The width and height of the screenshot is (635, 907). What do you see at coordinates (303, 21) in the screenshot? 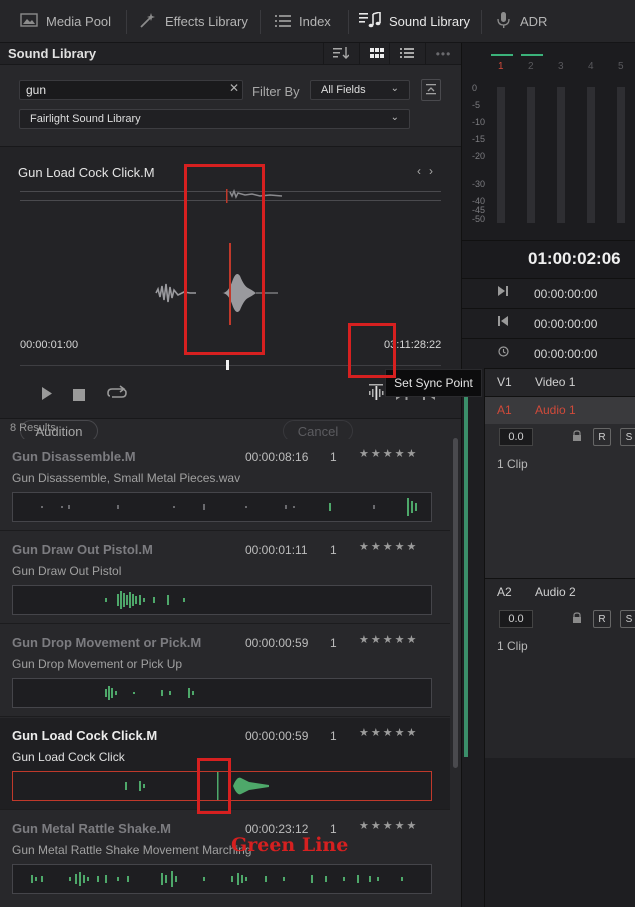
I see `tab-index: Index` at bounding box center [303, 21].